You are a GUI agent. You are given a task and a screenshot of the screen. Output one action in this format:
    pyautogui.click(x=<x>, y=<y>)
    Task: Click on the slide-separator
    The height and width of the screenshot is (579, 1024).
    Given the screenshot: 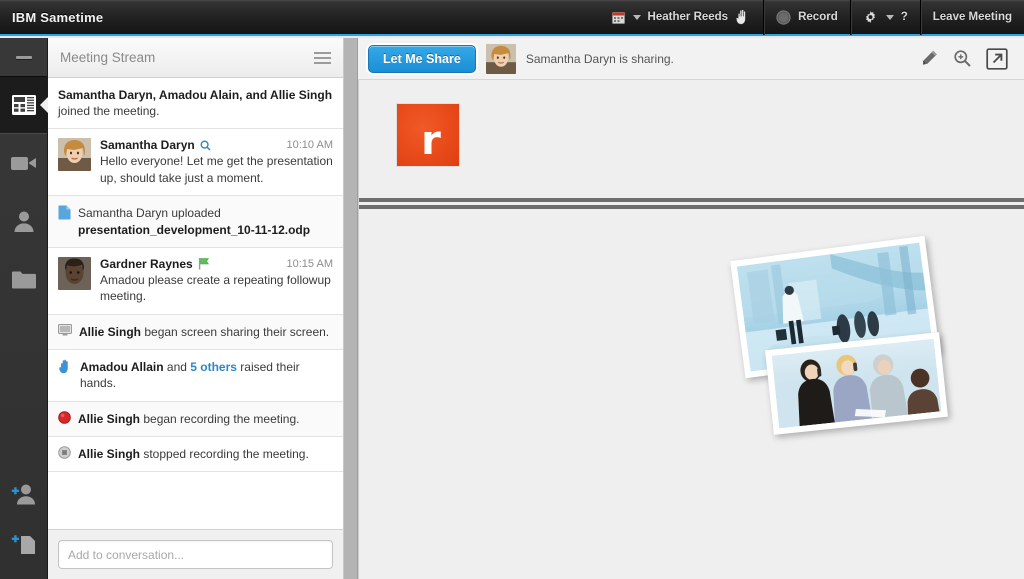 What is the action you would take?
    pyautogui.click(x=691, y=204)
    